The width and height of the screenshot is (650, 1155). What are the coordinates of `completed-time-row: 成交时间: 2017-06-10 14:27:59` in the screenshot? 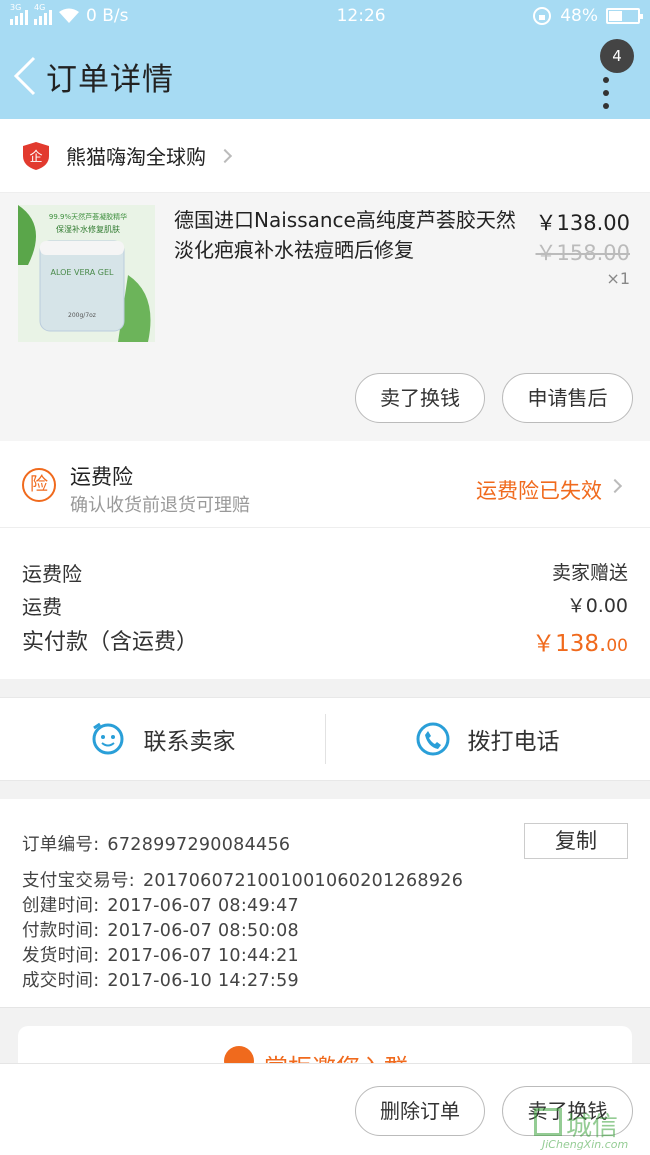 It's located at (160, 979).